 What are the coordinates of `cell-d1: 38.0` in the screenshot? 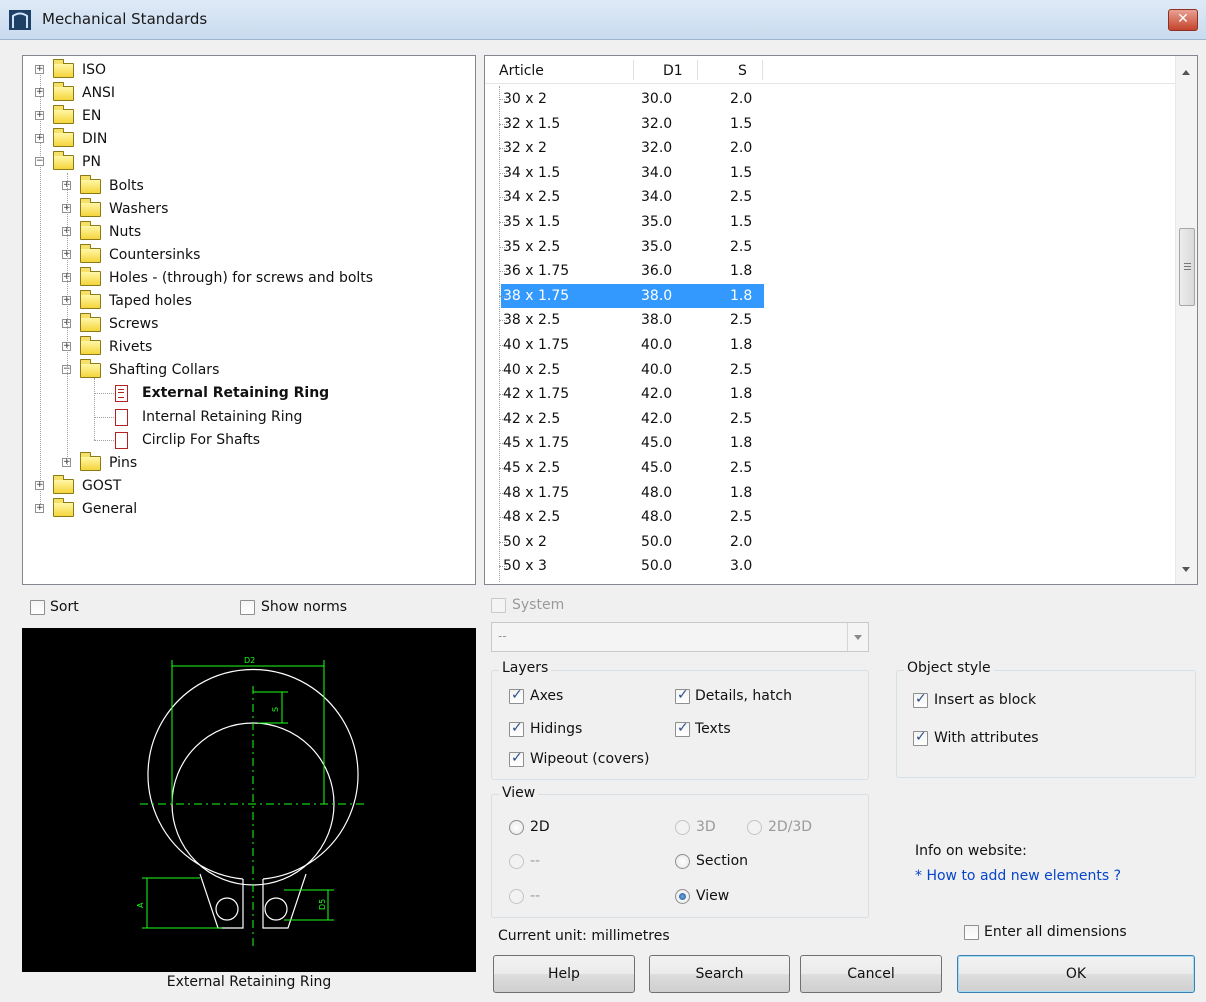 It's located at (657, 320).